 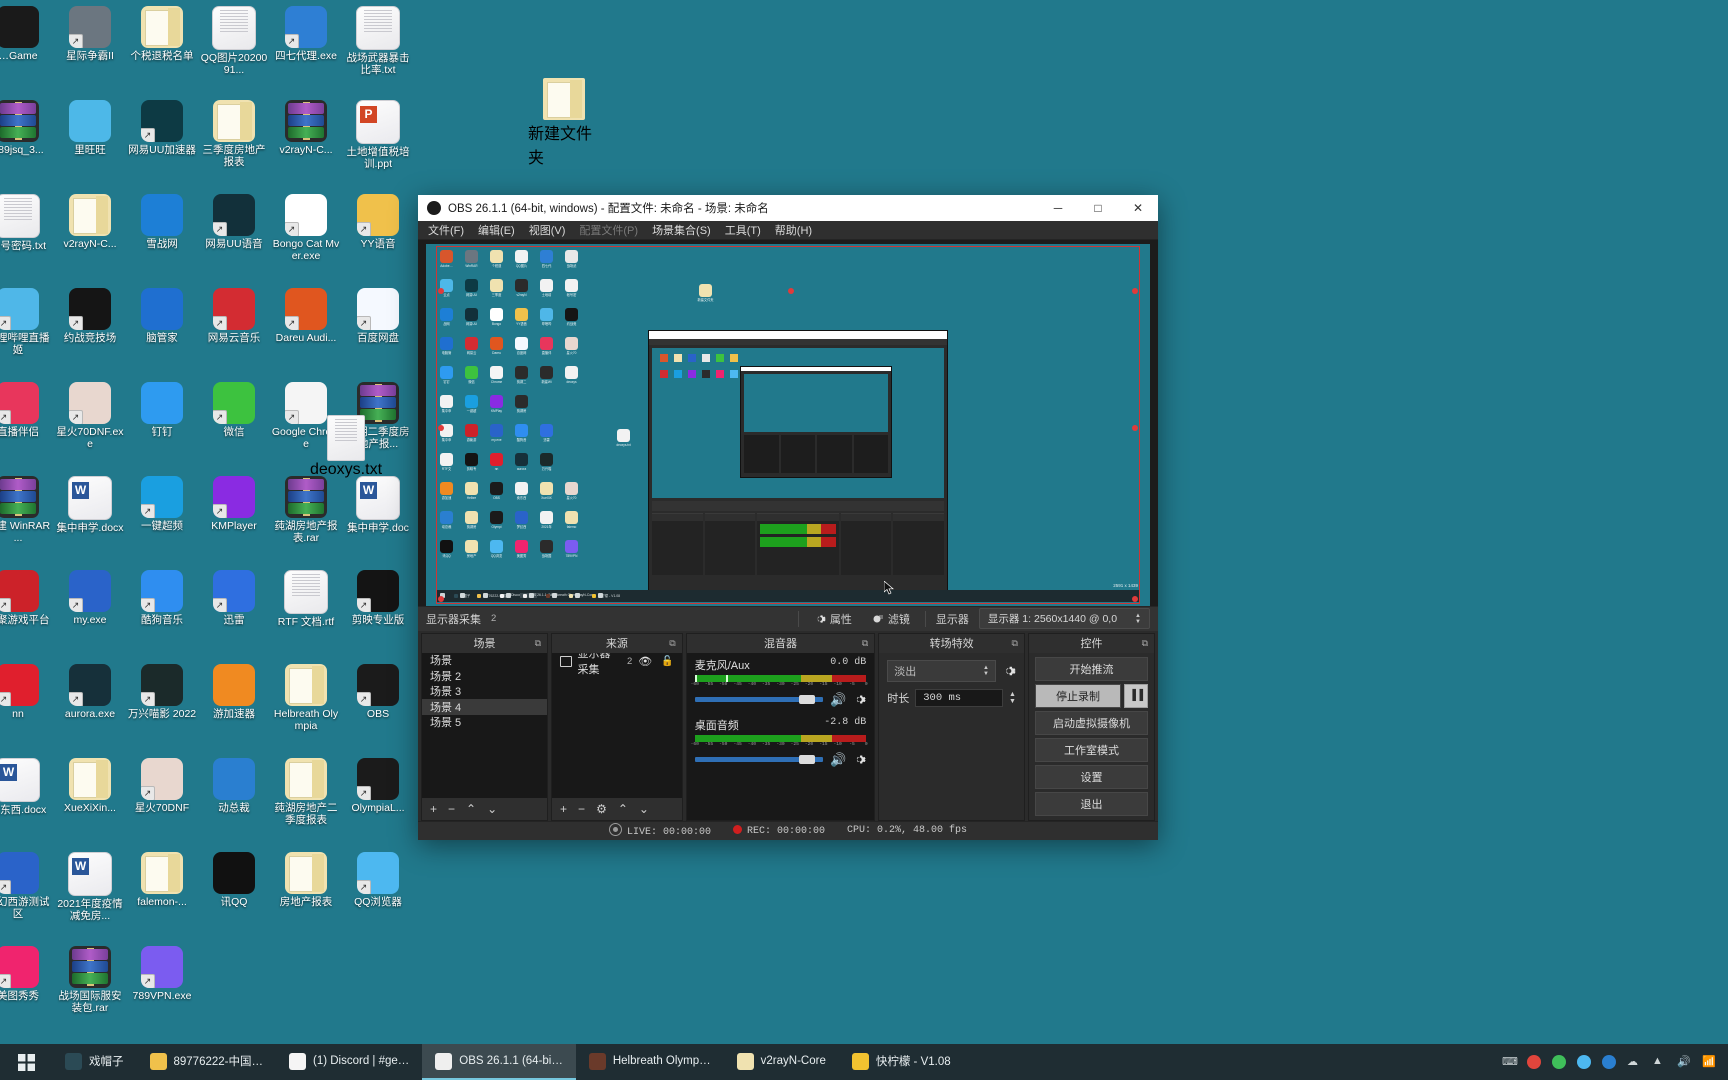 I want to click on duration-stepper: ▲ ▼, so click(x=1012, y=698).